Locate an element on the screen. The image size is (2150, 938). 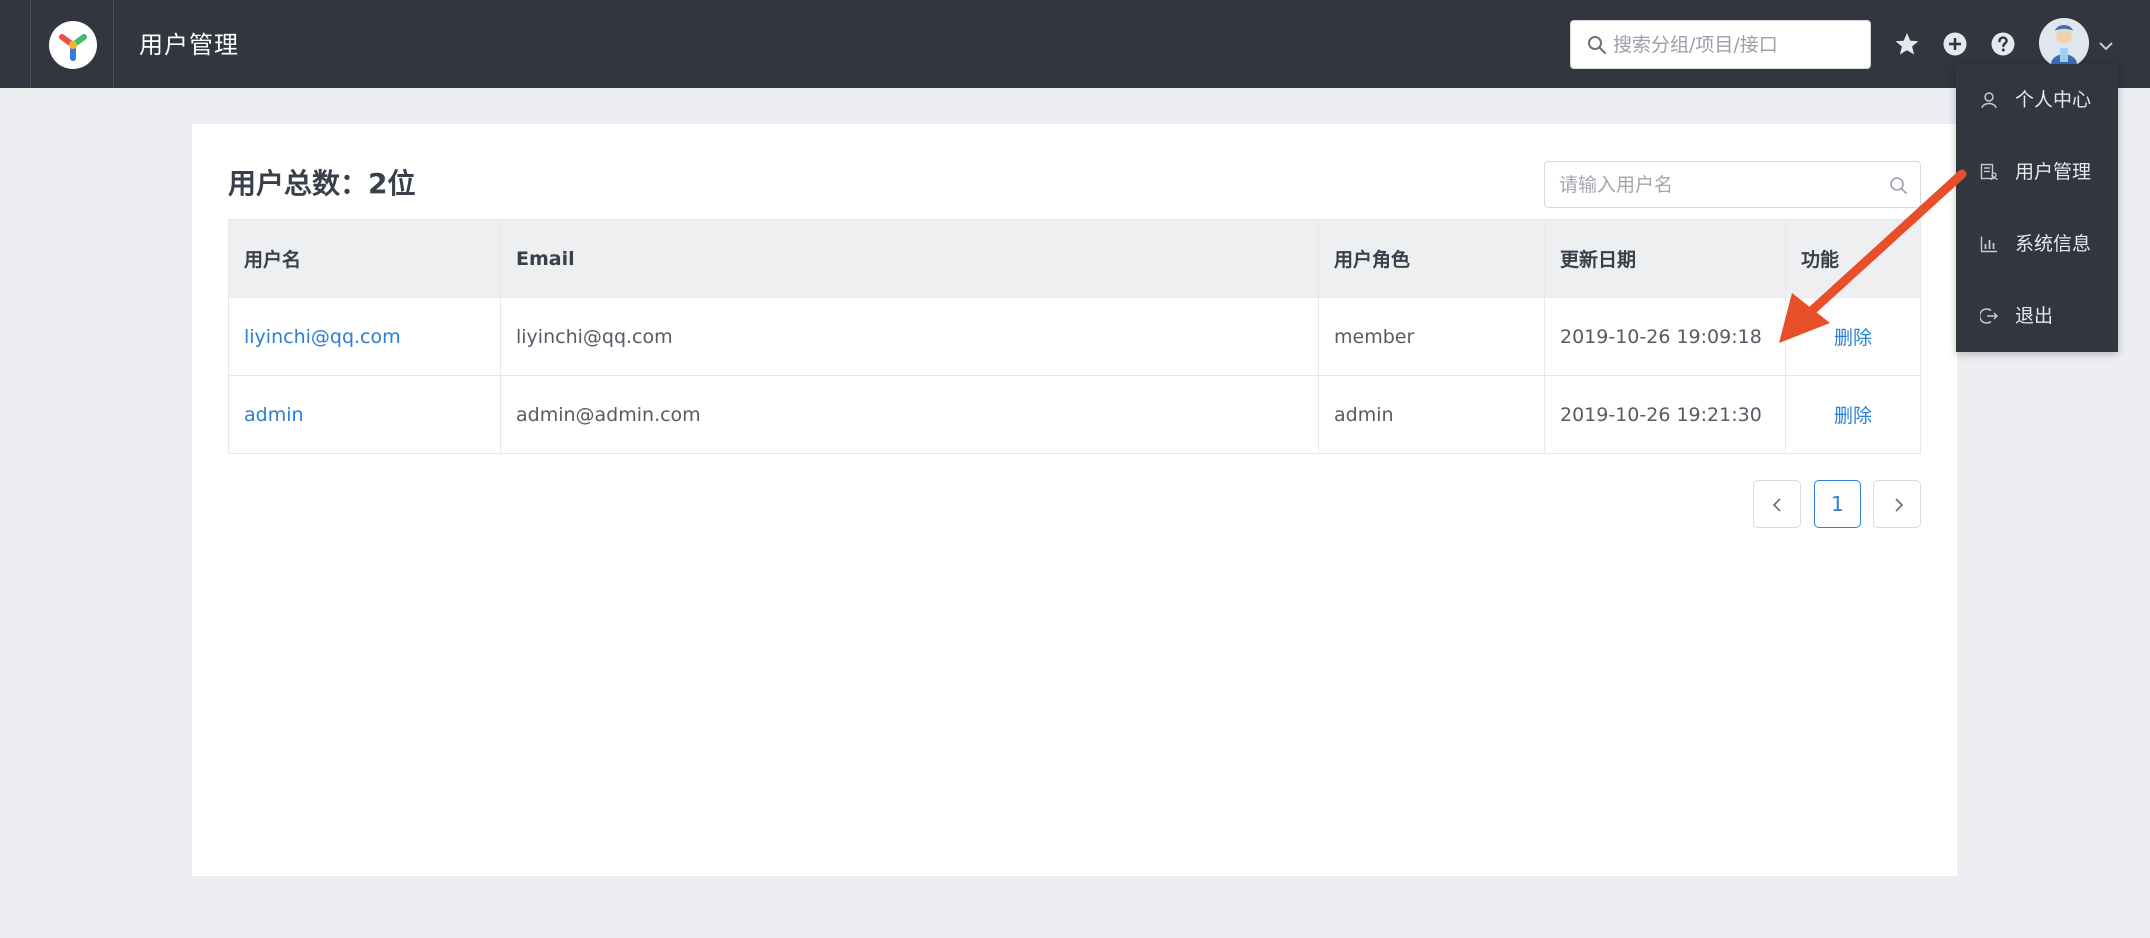
logout-icon is located at coordinates (1988, 318).